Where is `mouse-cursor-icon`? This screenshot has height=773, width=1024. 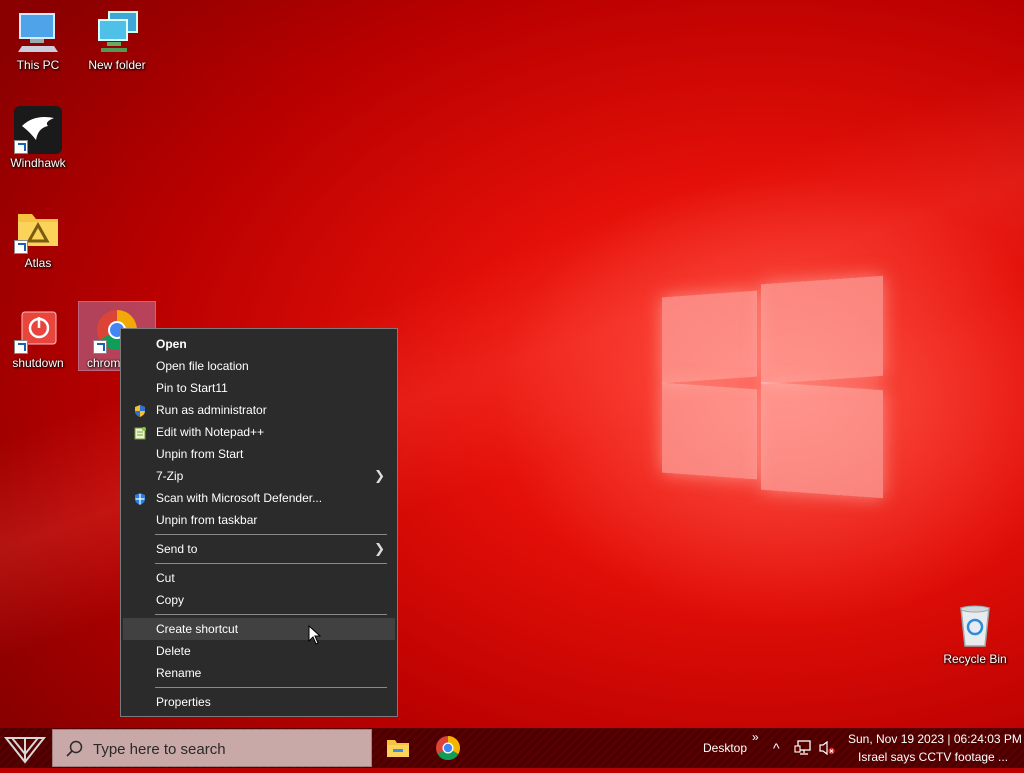 mouse-cursor-icon is located at coordinates (315, 634).